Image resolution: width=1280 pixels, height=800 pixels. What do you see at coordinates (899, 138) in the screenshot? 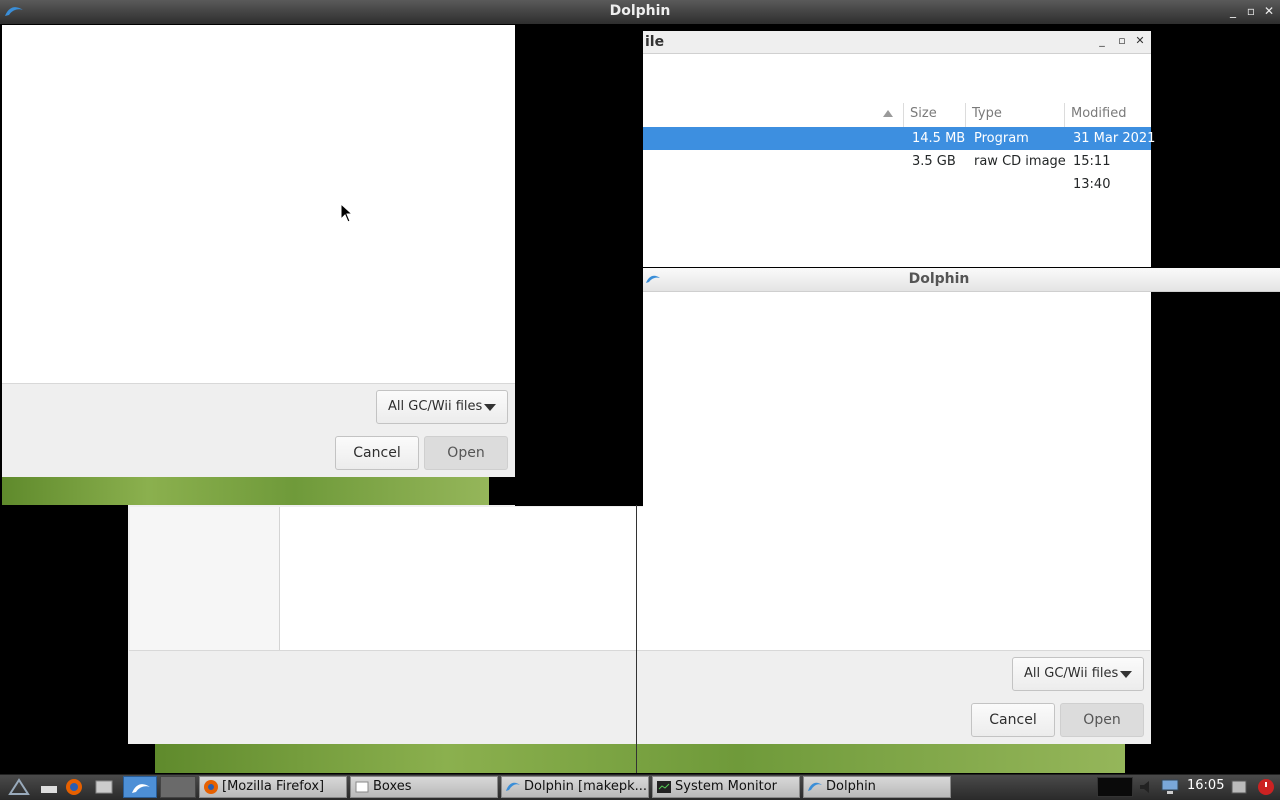
I see `table-row: 14.5 MB Program 31 Mar 2021` at bounding box center [899, 138].